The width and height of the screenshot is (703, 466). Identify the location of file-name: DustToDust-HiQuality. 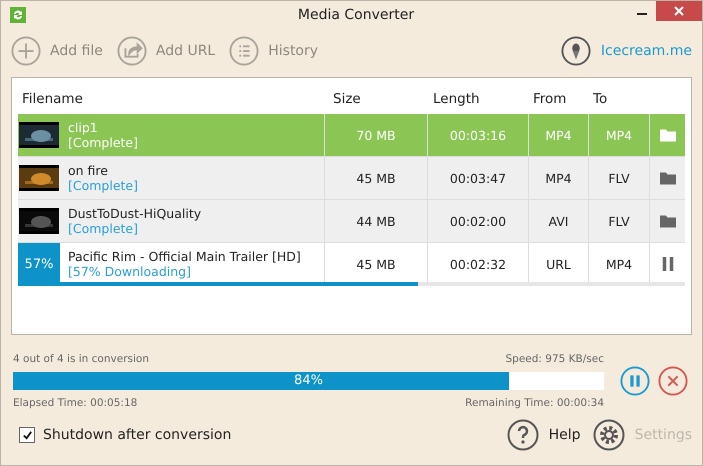
(135, 213).